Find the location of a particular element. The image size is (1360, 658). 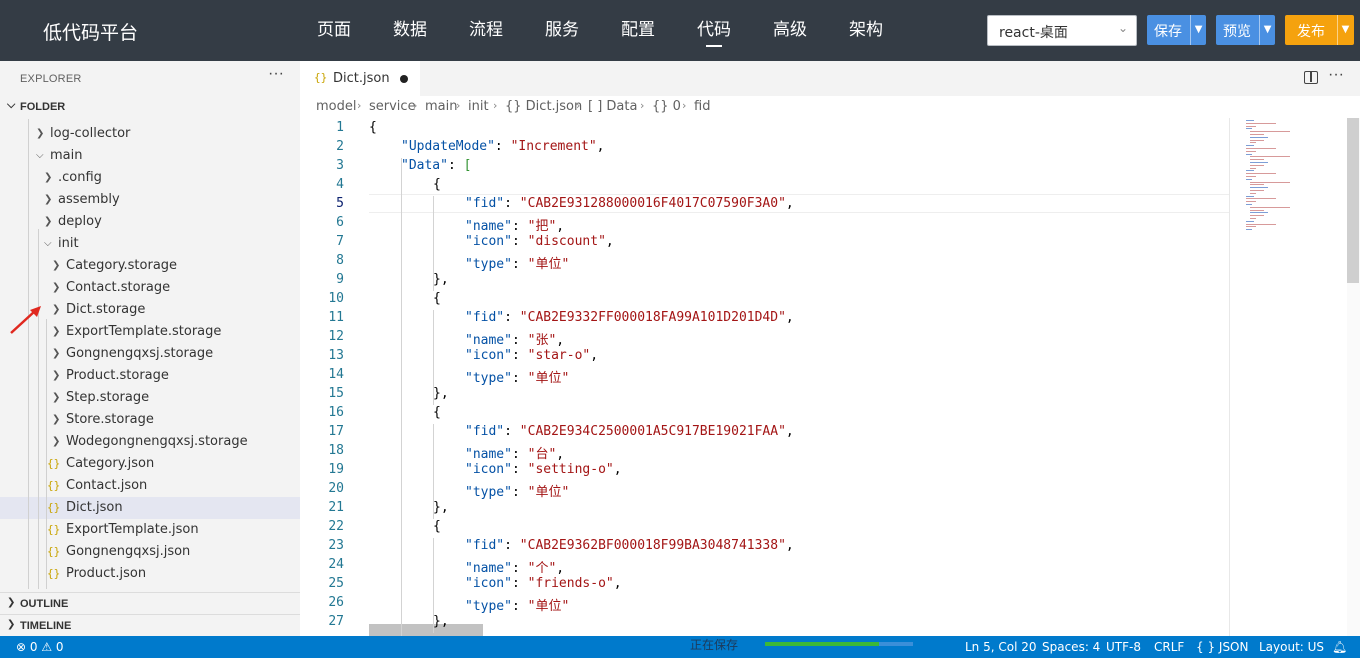

tree-folder: ❯ Product.storage is located at coordinates (150, 376).